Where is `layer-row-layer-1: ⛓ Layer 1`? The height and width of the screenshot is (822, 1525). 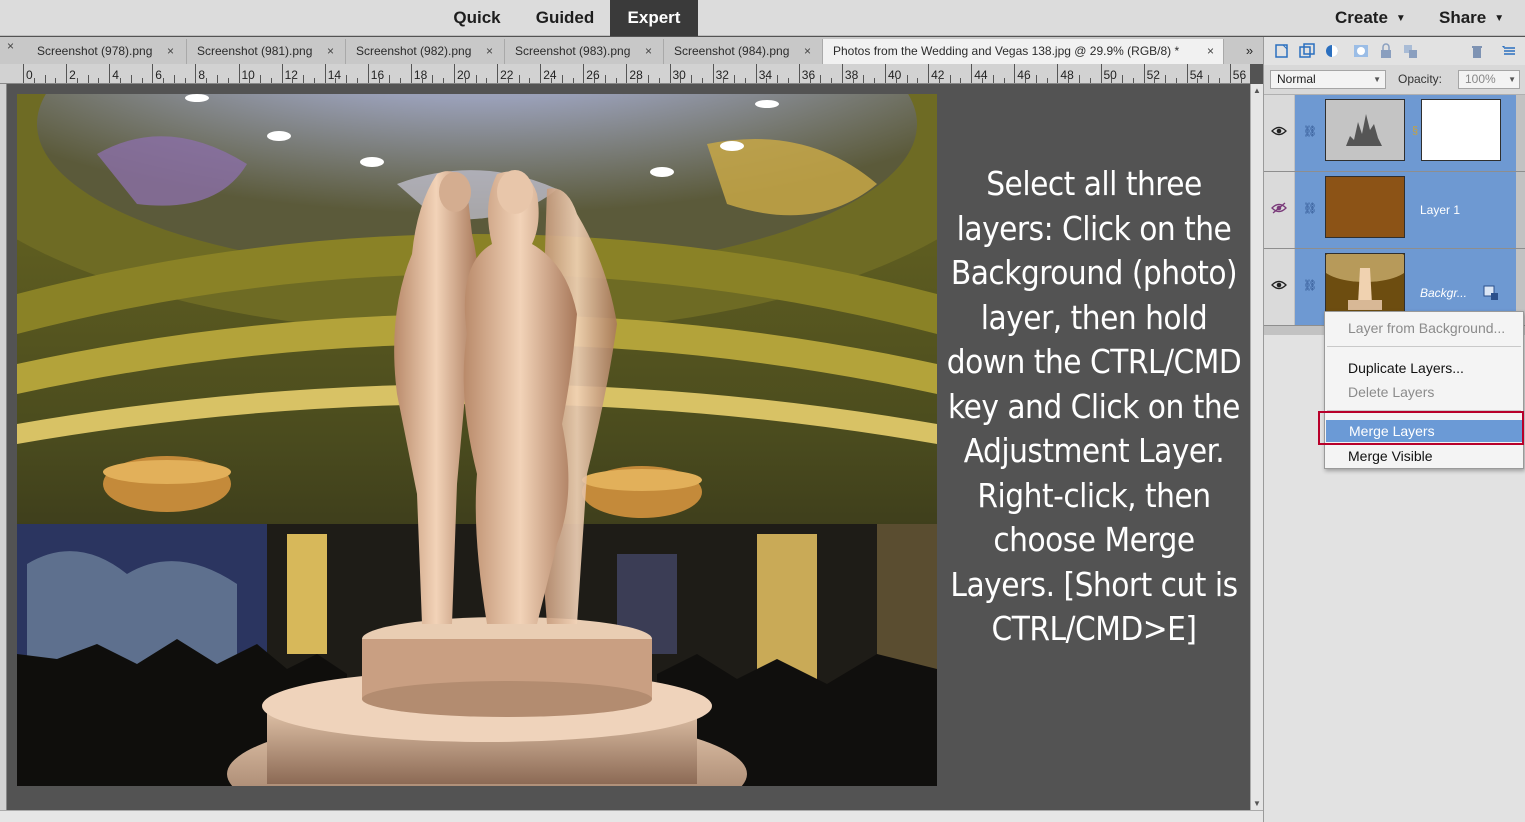 layer-row-layer-1: ⛓ Layer 1 is located at coordinates (1394, 210).